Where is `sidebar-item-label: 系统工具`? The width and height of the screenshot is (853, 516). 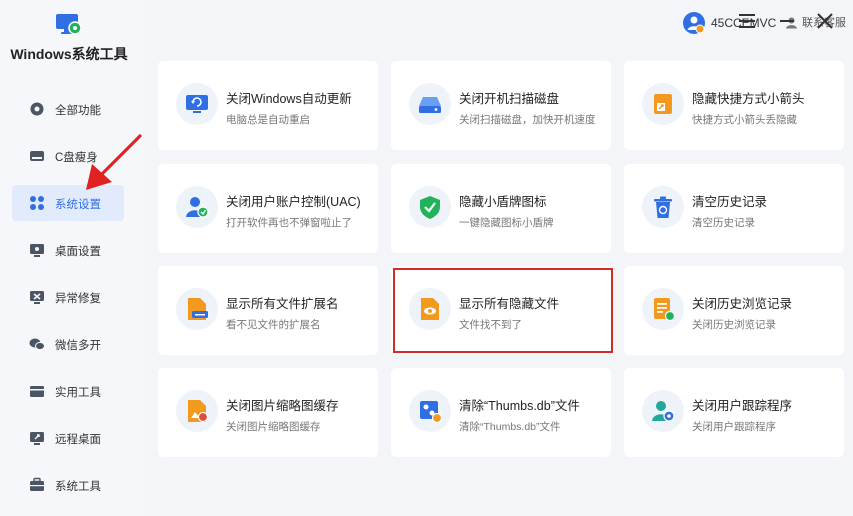
sidebar-item-label: 系统工具 is located at coordinates (78, 487).